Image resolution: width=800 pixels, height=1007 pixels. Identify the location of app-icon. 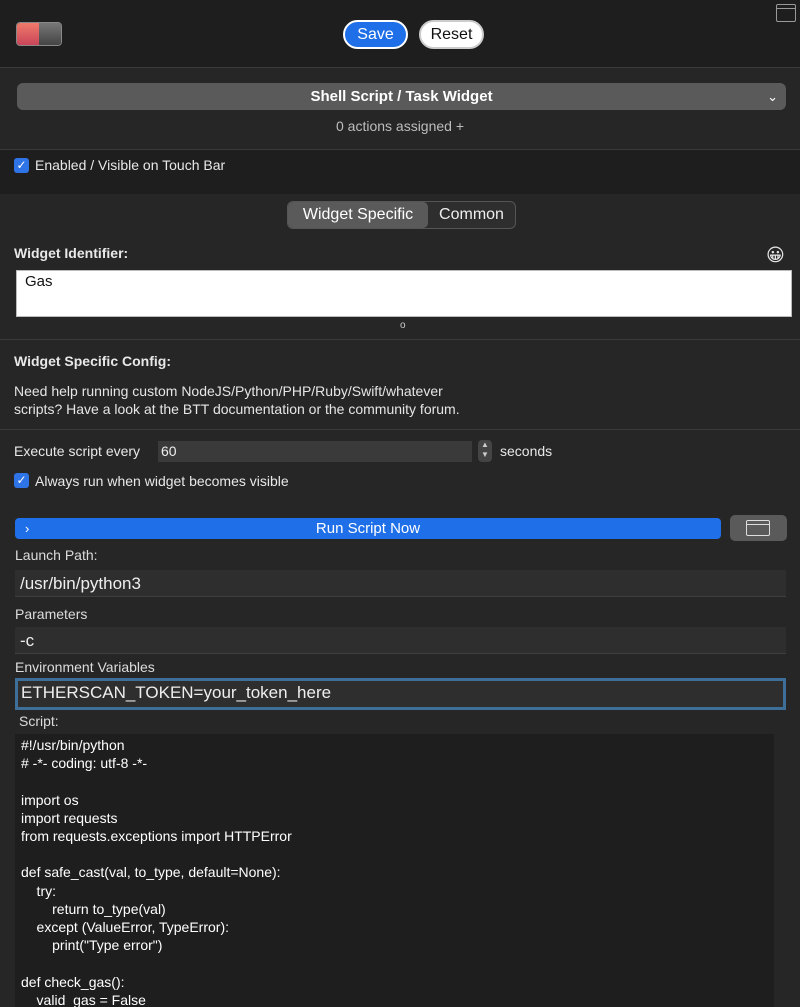
(39, 34).